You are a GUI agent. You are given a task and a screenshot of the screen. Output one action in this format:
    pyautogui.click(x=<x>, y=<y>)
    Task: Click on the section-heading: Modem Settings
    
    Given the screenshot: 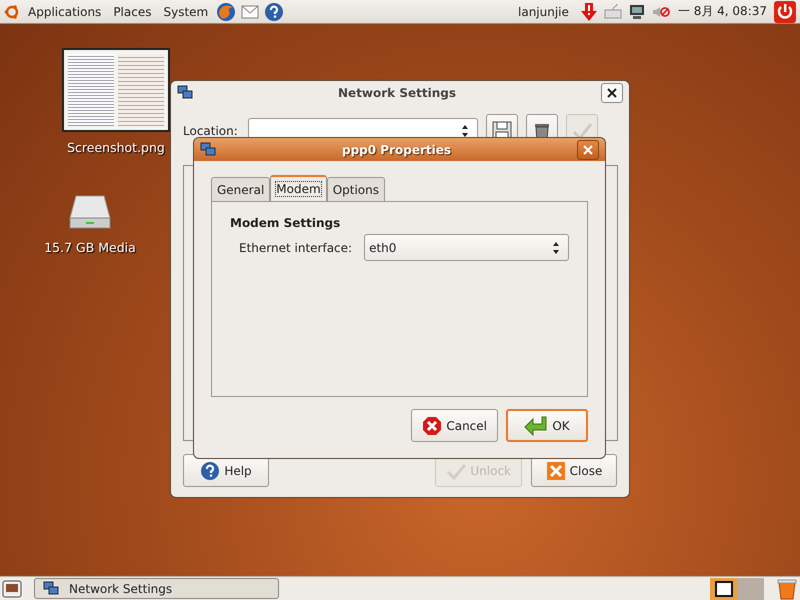 What is the action you would take?
    pyautogui.click(x=286, y=223)
    